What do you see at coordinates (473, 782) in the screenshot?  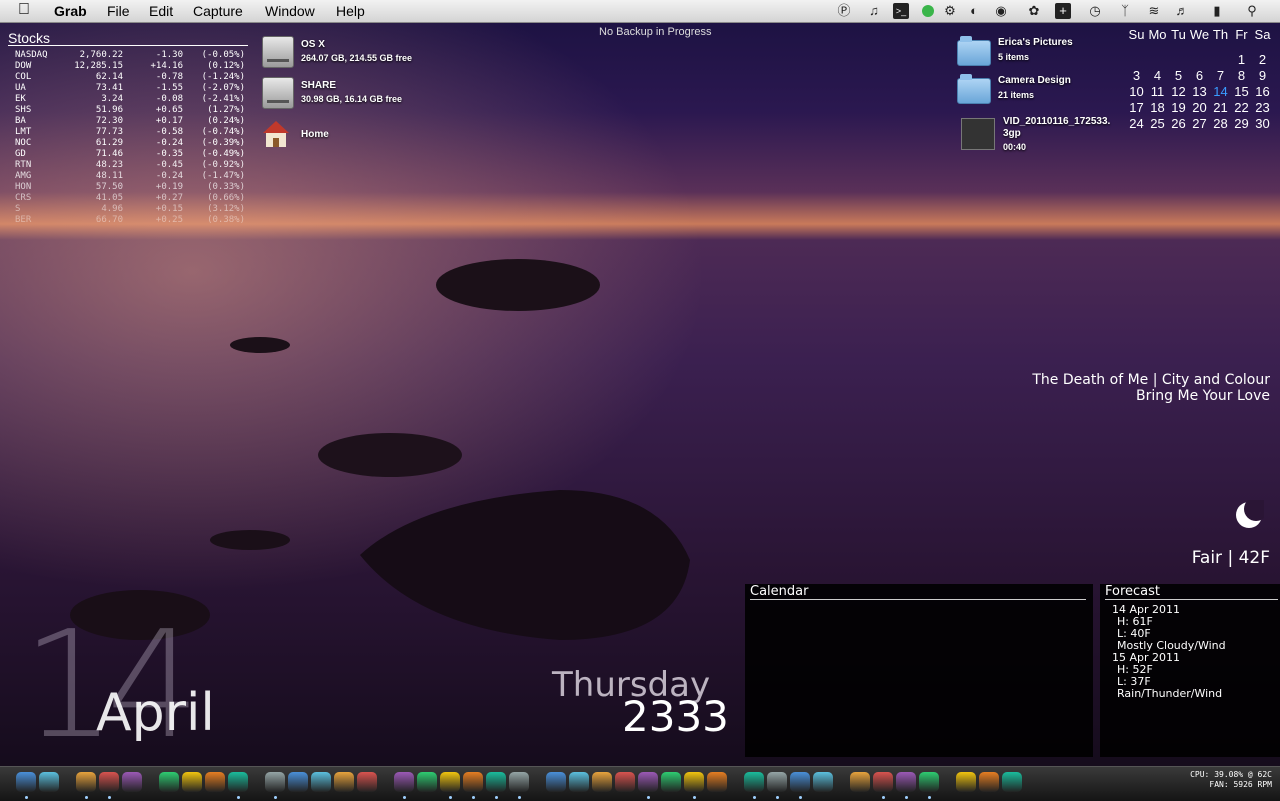 I see `mail-icon` at bounding box center [473, 782].